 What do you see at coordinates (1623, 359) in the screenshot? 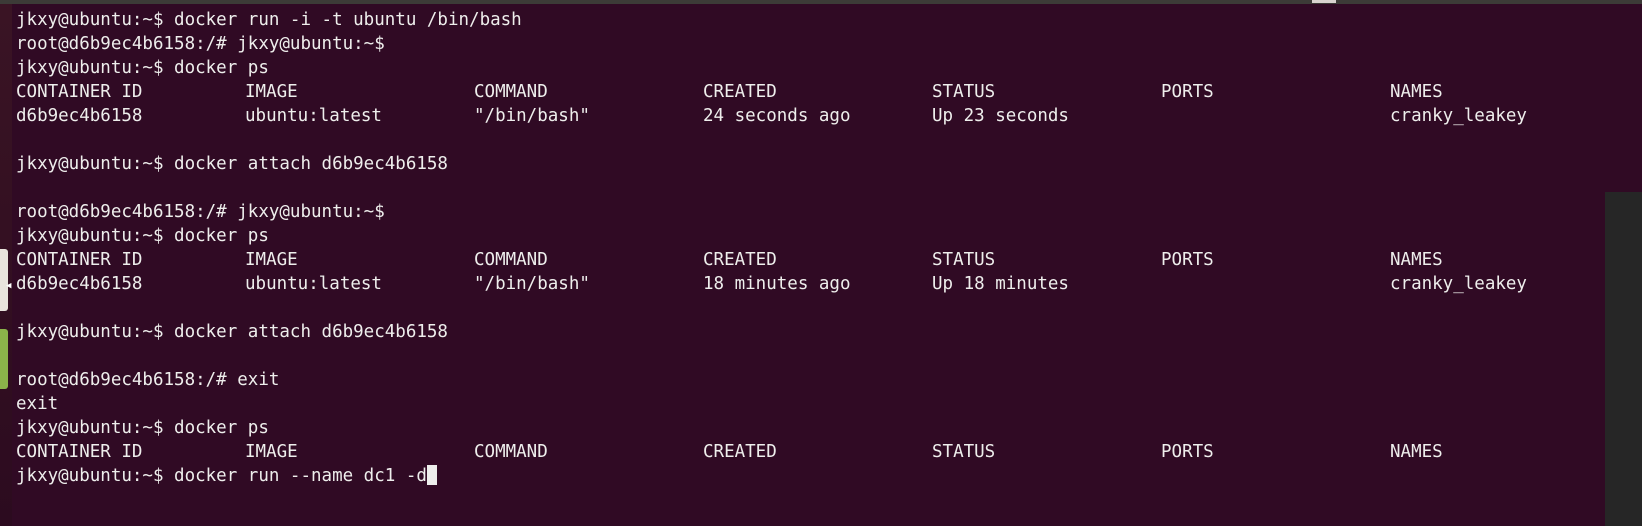
I see `background-window-edge` at bounding box center [1623, 359].